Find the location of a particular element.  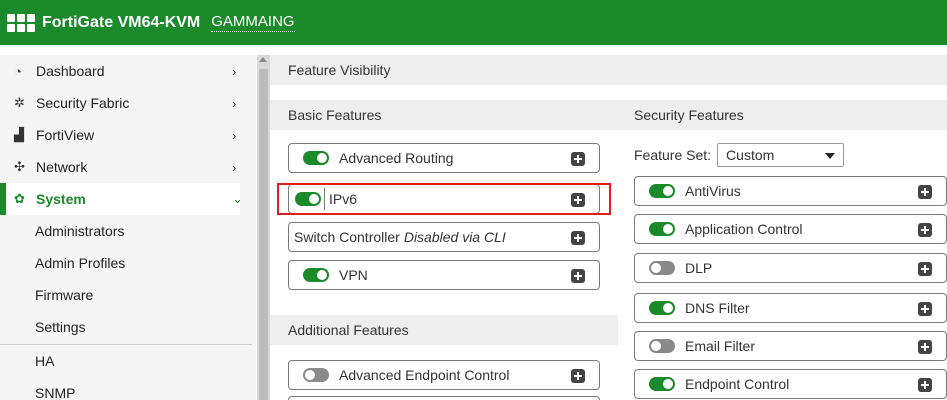

feature-label: VPN is located at coordinates (353, 275).